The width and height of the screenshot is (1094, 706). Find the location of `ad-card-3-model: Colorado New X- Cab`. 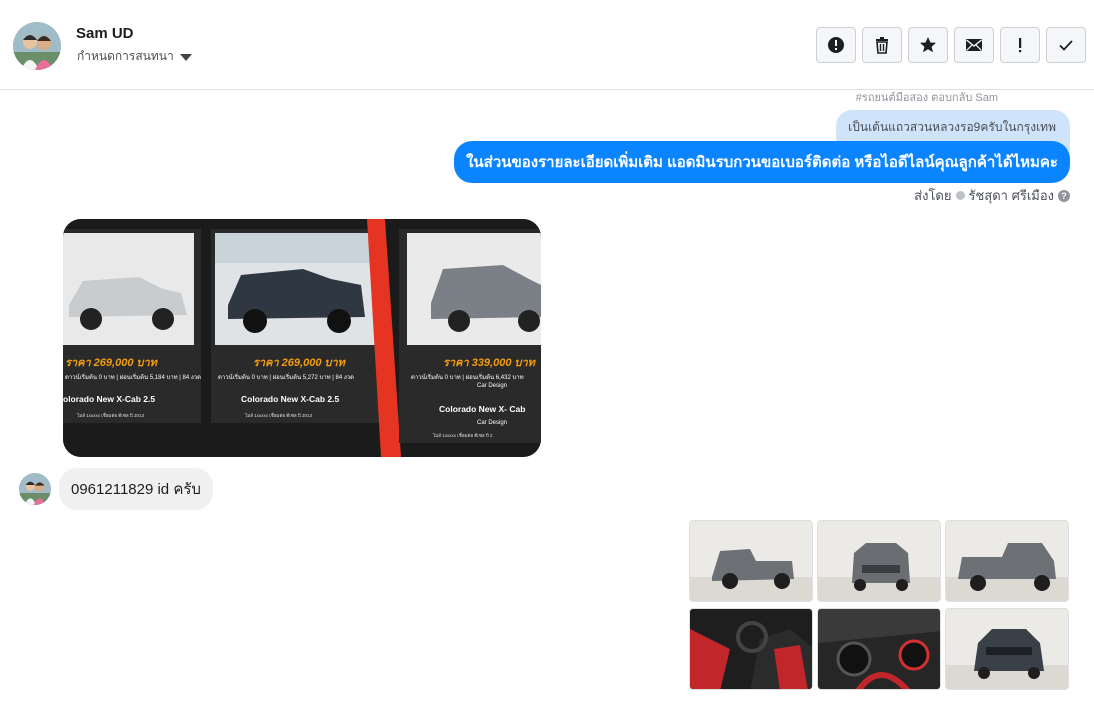

ad-card-3-model: Colorado New X- Cab is located at coordinates (482, 409).